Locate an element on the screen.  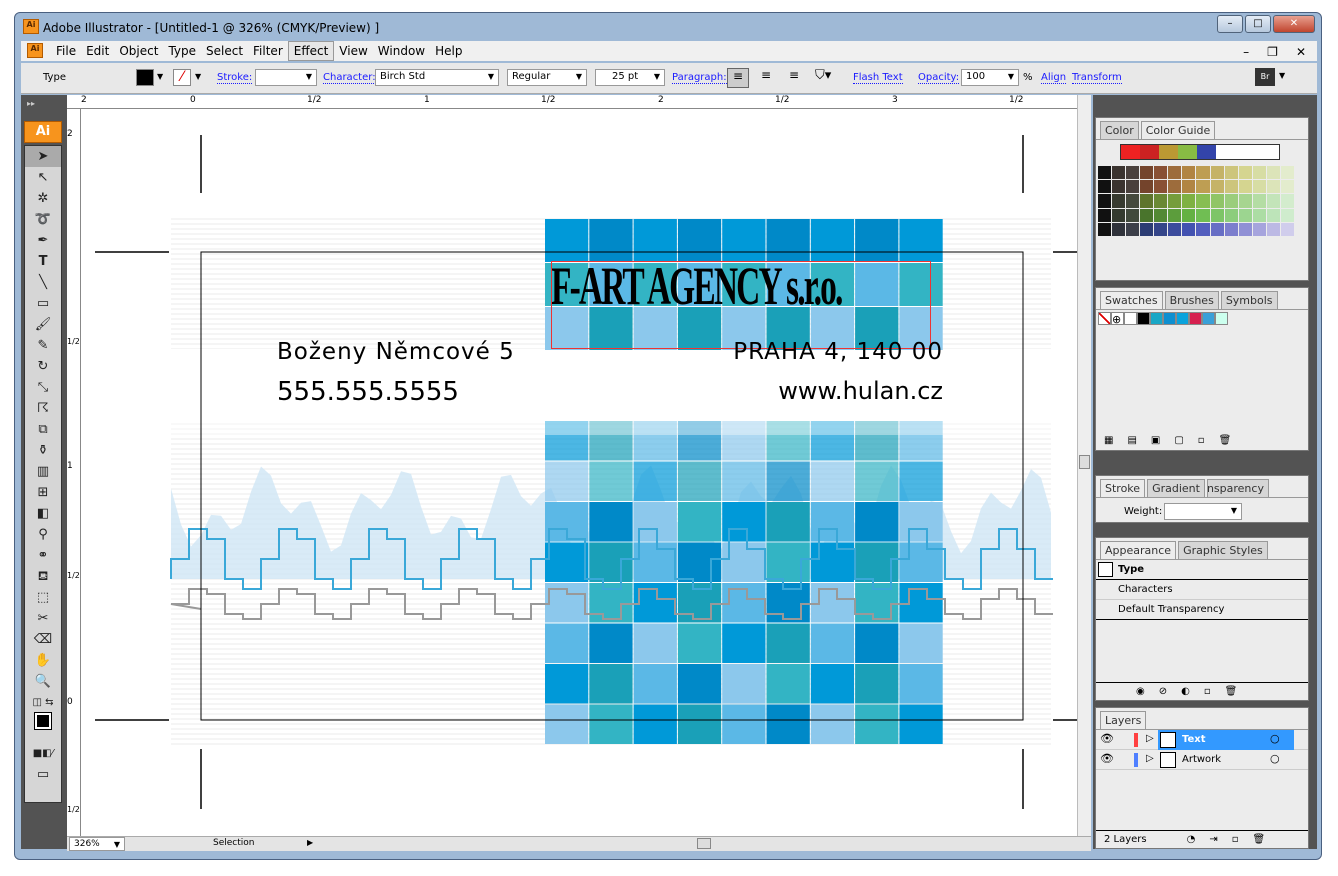
bridge-dropdown-icon: ▼ is located at coordinates (1282, 75).